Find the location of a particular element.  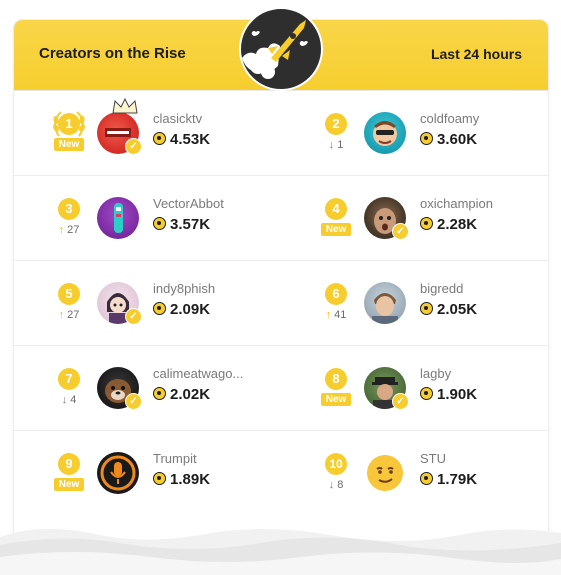

rank-change-value: 8 is located at coordinates (340, 485).